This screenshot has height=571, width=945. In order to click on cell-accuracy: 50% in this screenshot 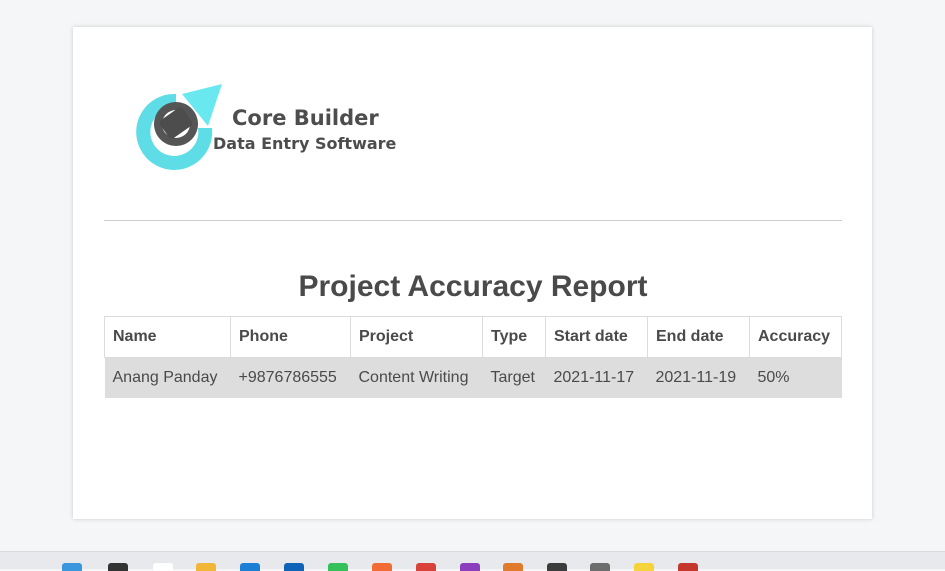, I will do `click(795, 377)`.